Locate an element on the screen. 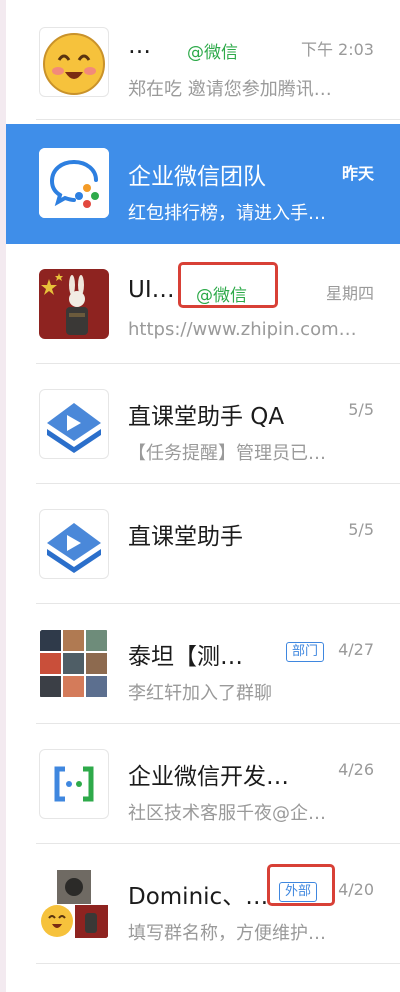  group-mixed-icon is located at coordinates (74, 904).